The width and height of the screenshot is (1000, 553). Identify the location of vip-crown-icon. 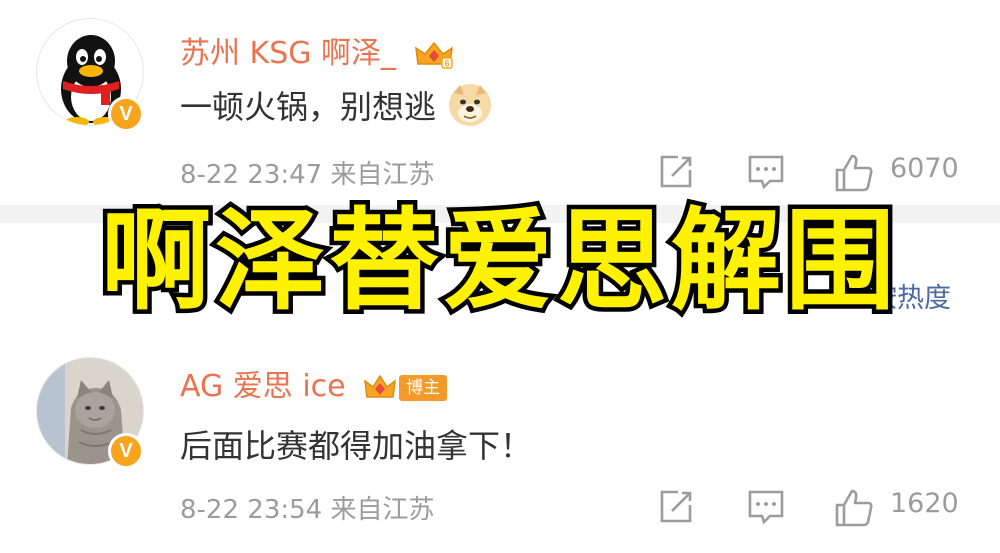
(380, 386).